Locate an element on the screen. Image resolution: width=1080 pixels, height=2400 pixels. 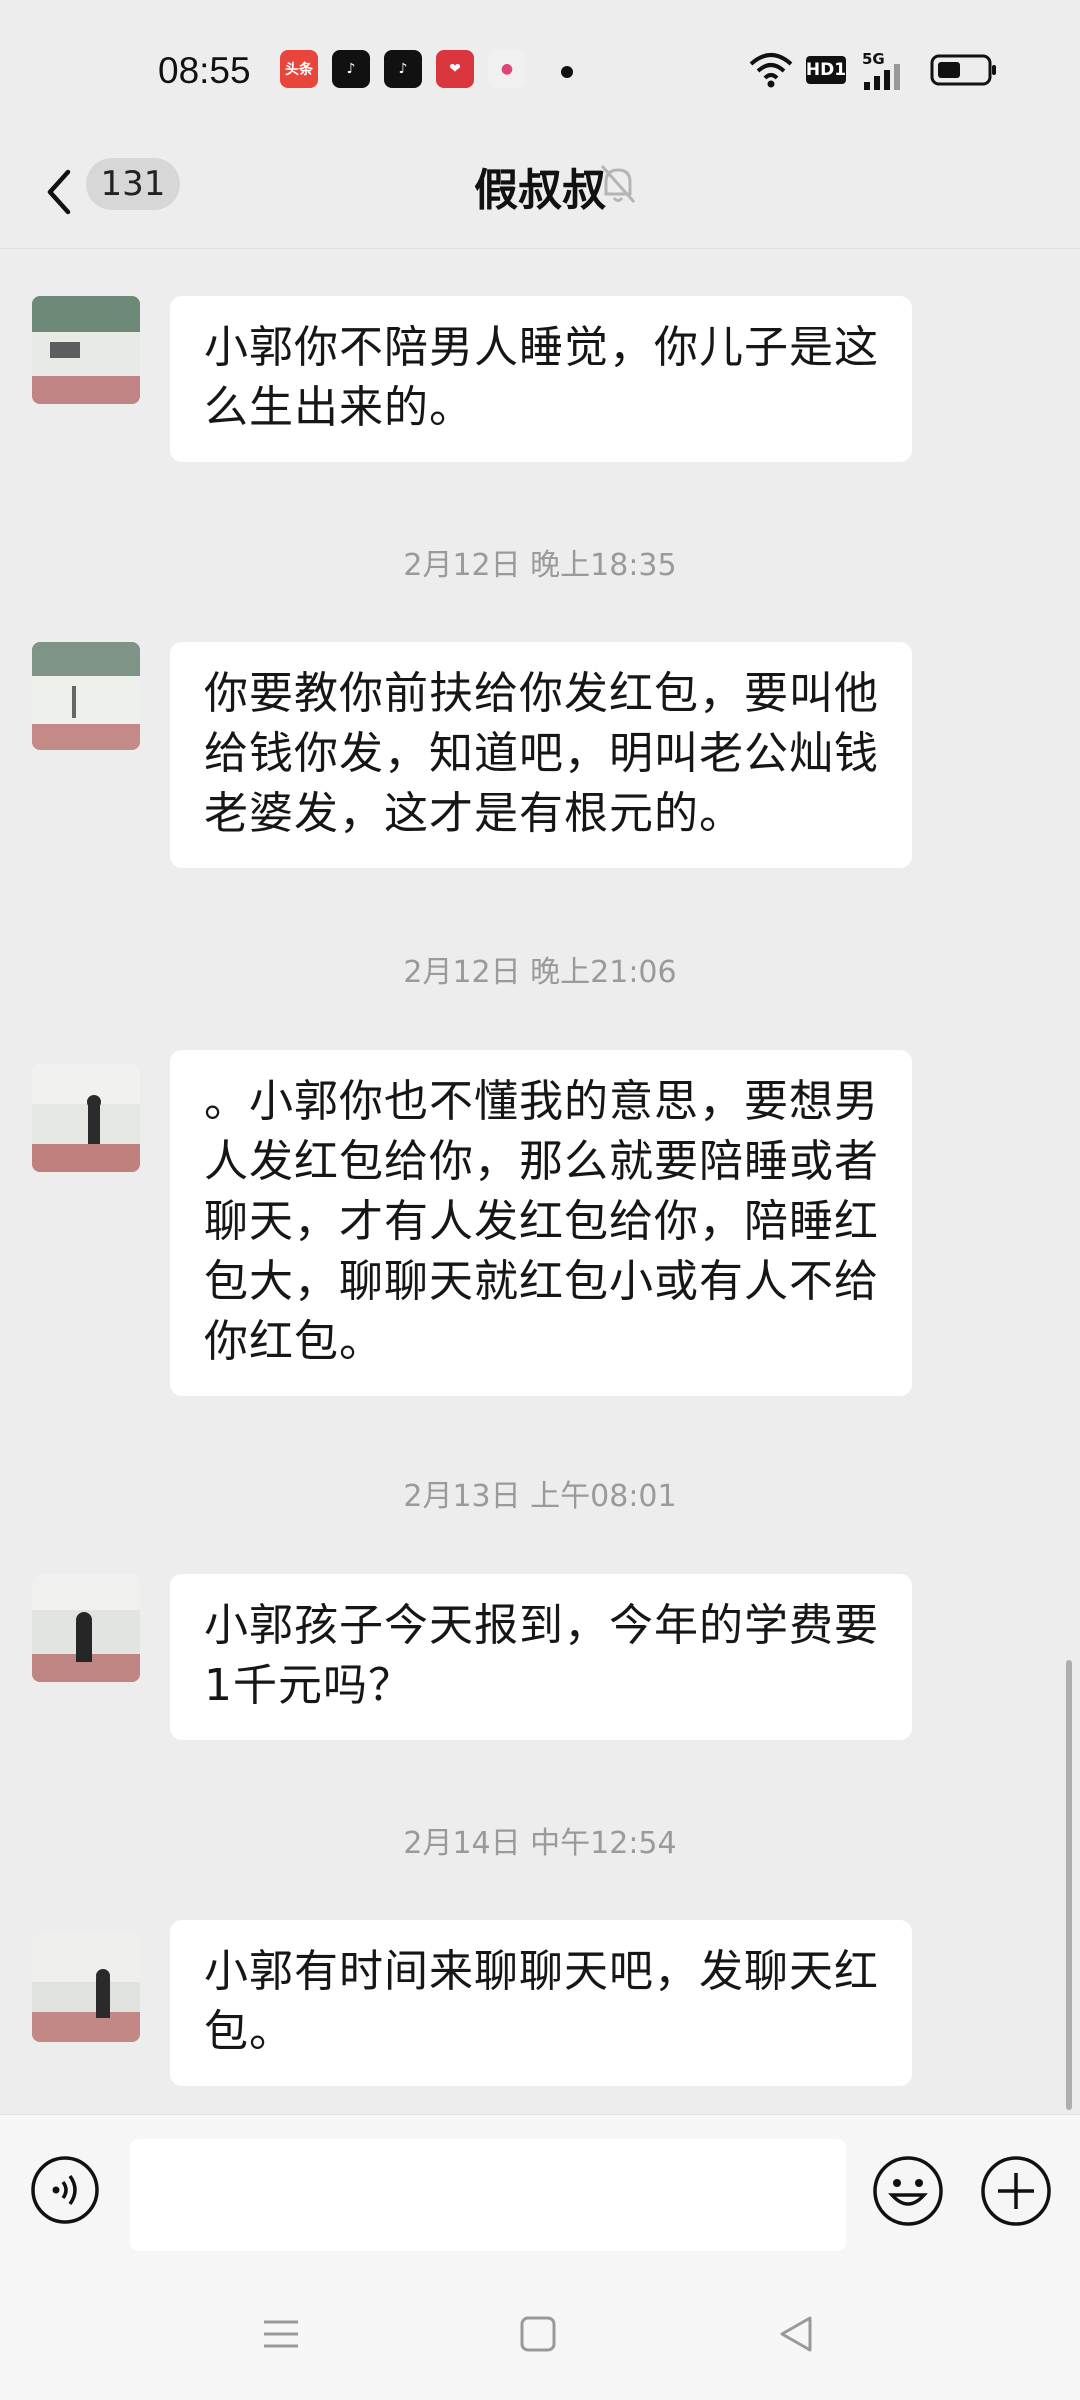
battery-icon is located at coordinates (963, 70).